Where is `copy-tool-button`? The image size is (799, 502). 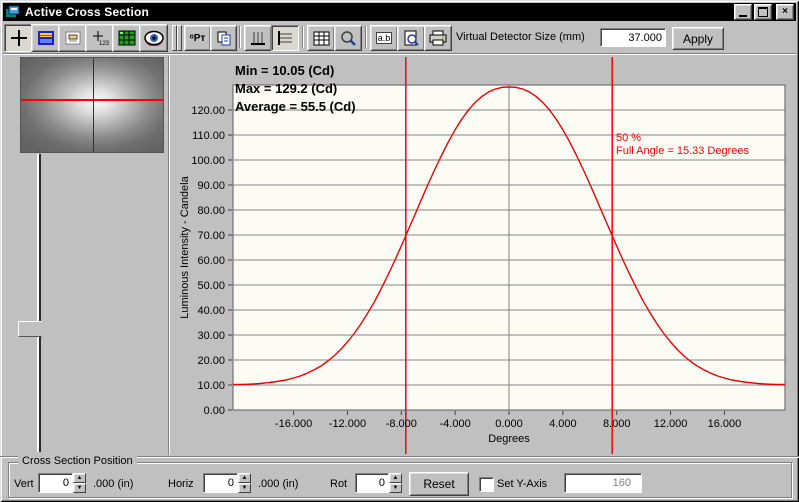 copy-tool-button is located at coordinates (223, 38).